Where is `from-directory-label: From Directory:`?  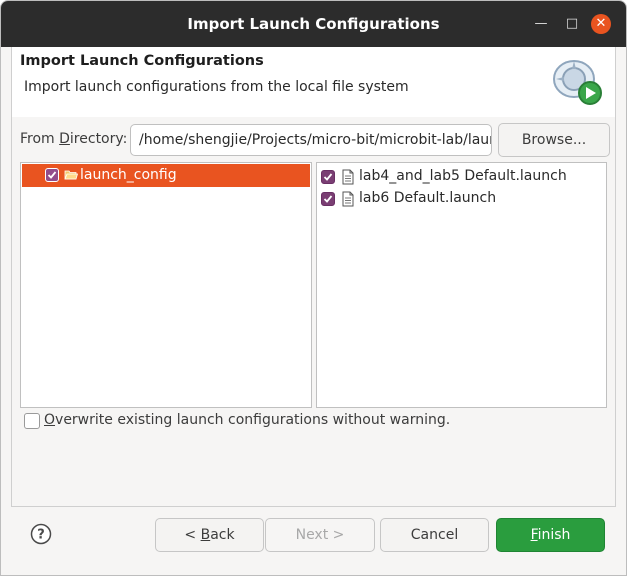 from-directory-label: From Directory: is located at coordinates (74, 139).